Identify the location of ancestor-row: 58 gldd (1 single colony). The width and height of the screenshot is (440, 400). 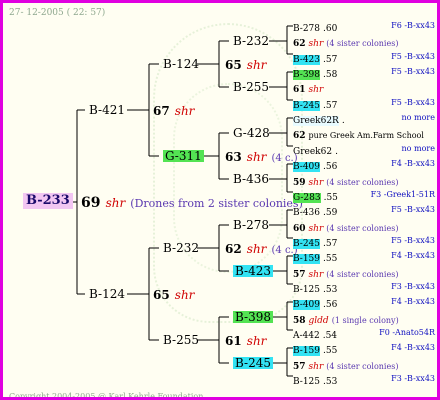
(364, 319).